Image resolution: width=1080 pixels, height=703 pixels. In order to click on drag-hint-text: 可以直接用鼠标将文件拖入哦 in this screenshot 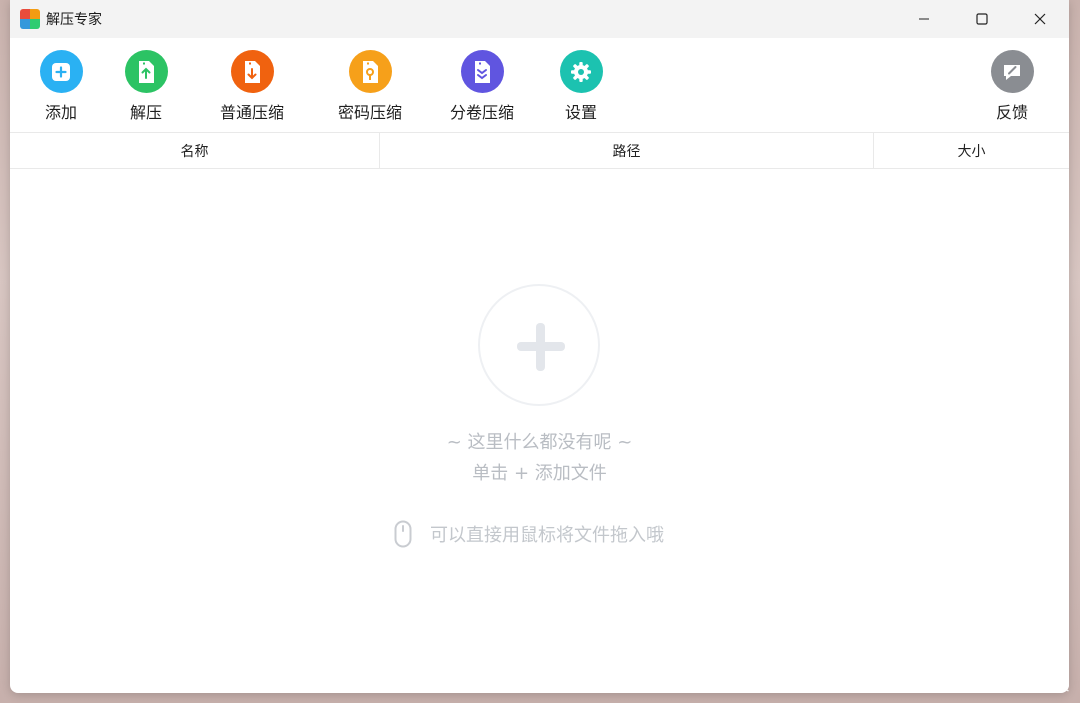, I will do `click(547, 535)`.